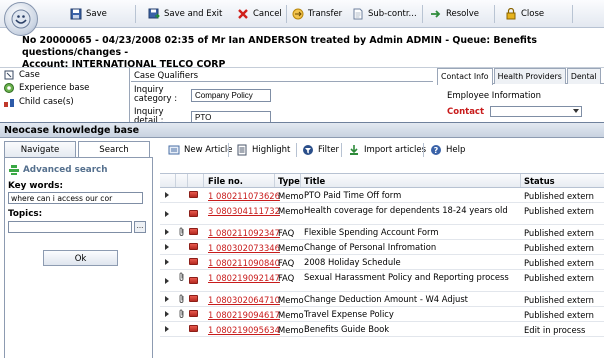 This screenshot has width=604, height=358. Describe the element at coordinates (231, 95) in the screenshot. I see `inquiry-category-field` at that location.